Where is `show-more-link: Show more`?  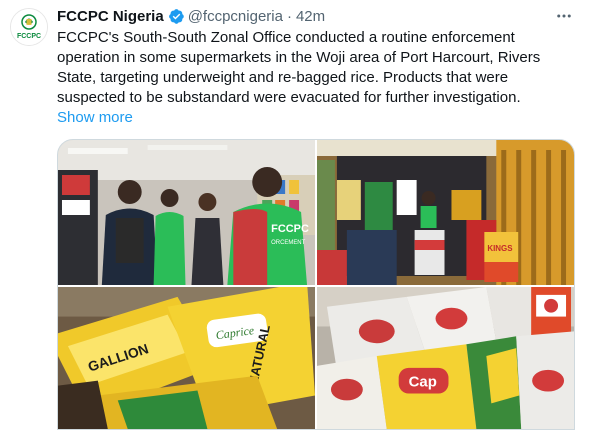 show-more-link: Show more is located at coordinates (95, 118).